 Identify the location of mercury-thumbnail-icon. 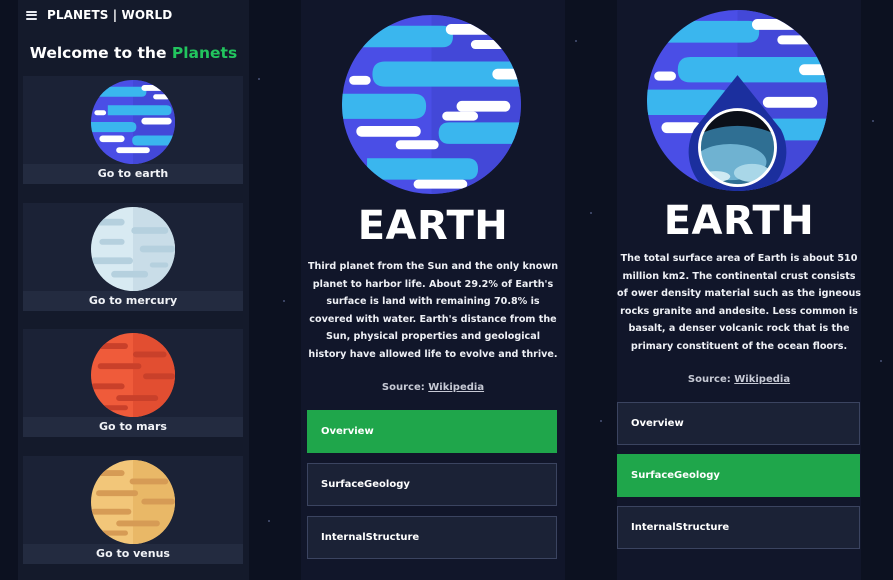
(133, 249).